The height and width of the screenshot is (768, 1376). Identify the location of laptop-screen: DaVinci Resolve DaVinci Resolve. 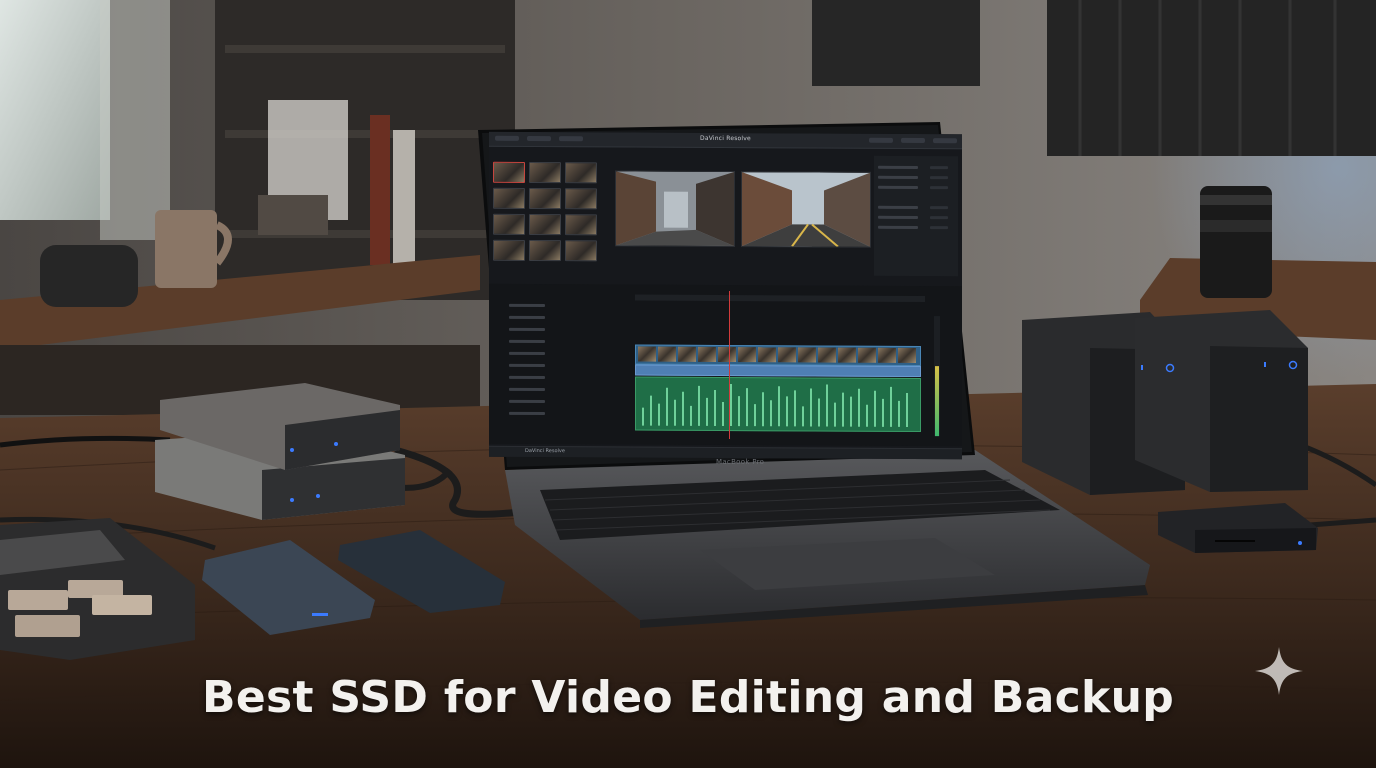
(725, 295).